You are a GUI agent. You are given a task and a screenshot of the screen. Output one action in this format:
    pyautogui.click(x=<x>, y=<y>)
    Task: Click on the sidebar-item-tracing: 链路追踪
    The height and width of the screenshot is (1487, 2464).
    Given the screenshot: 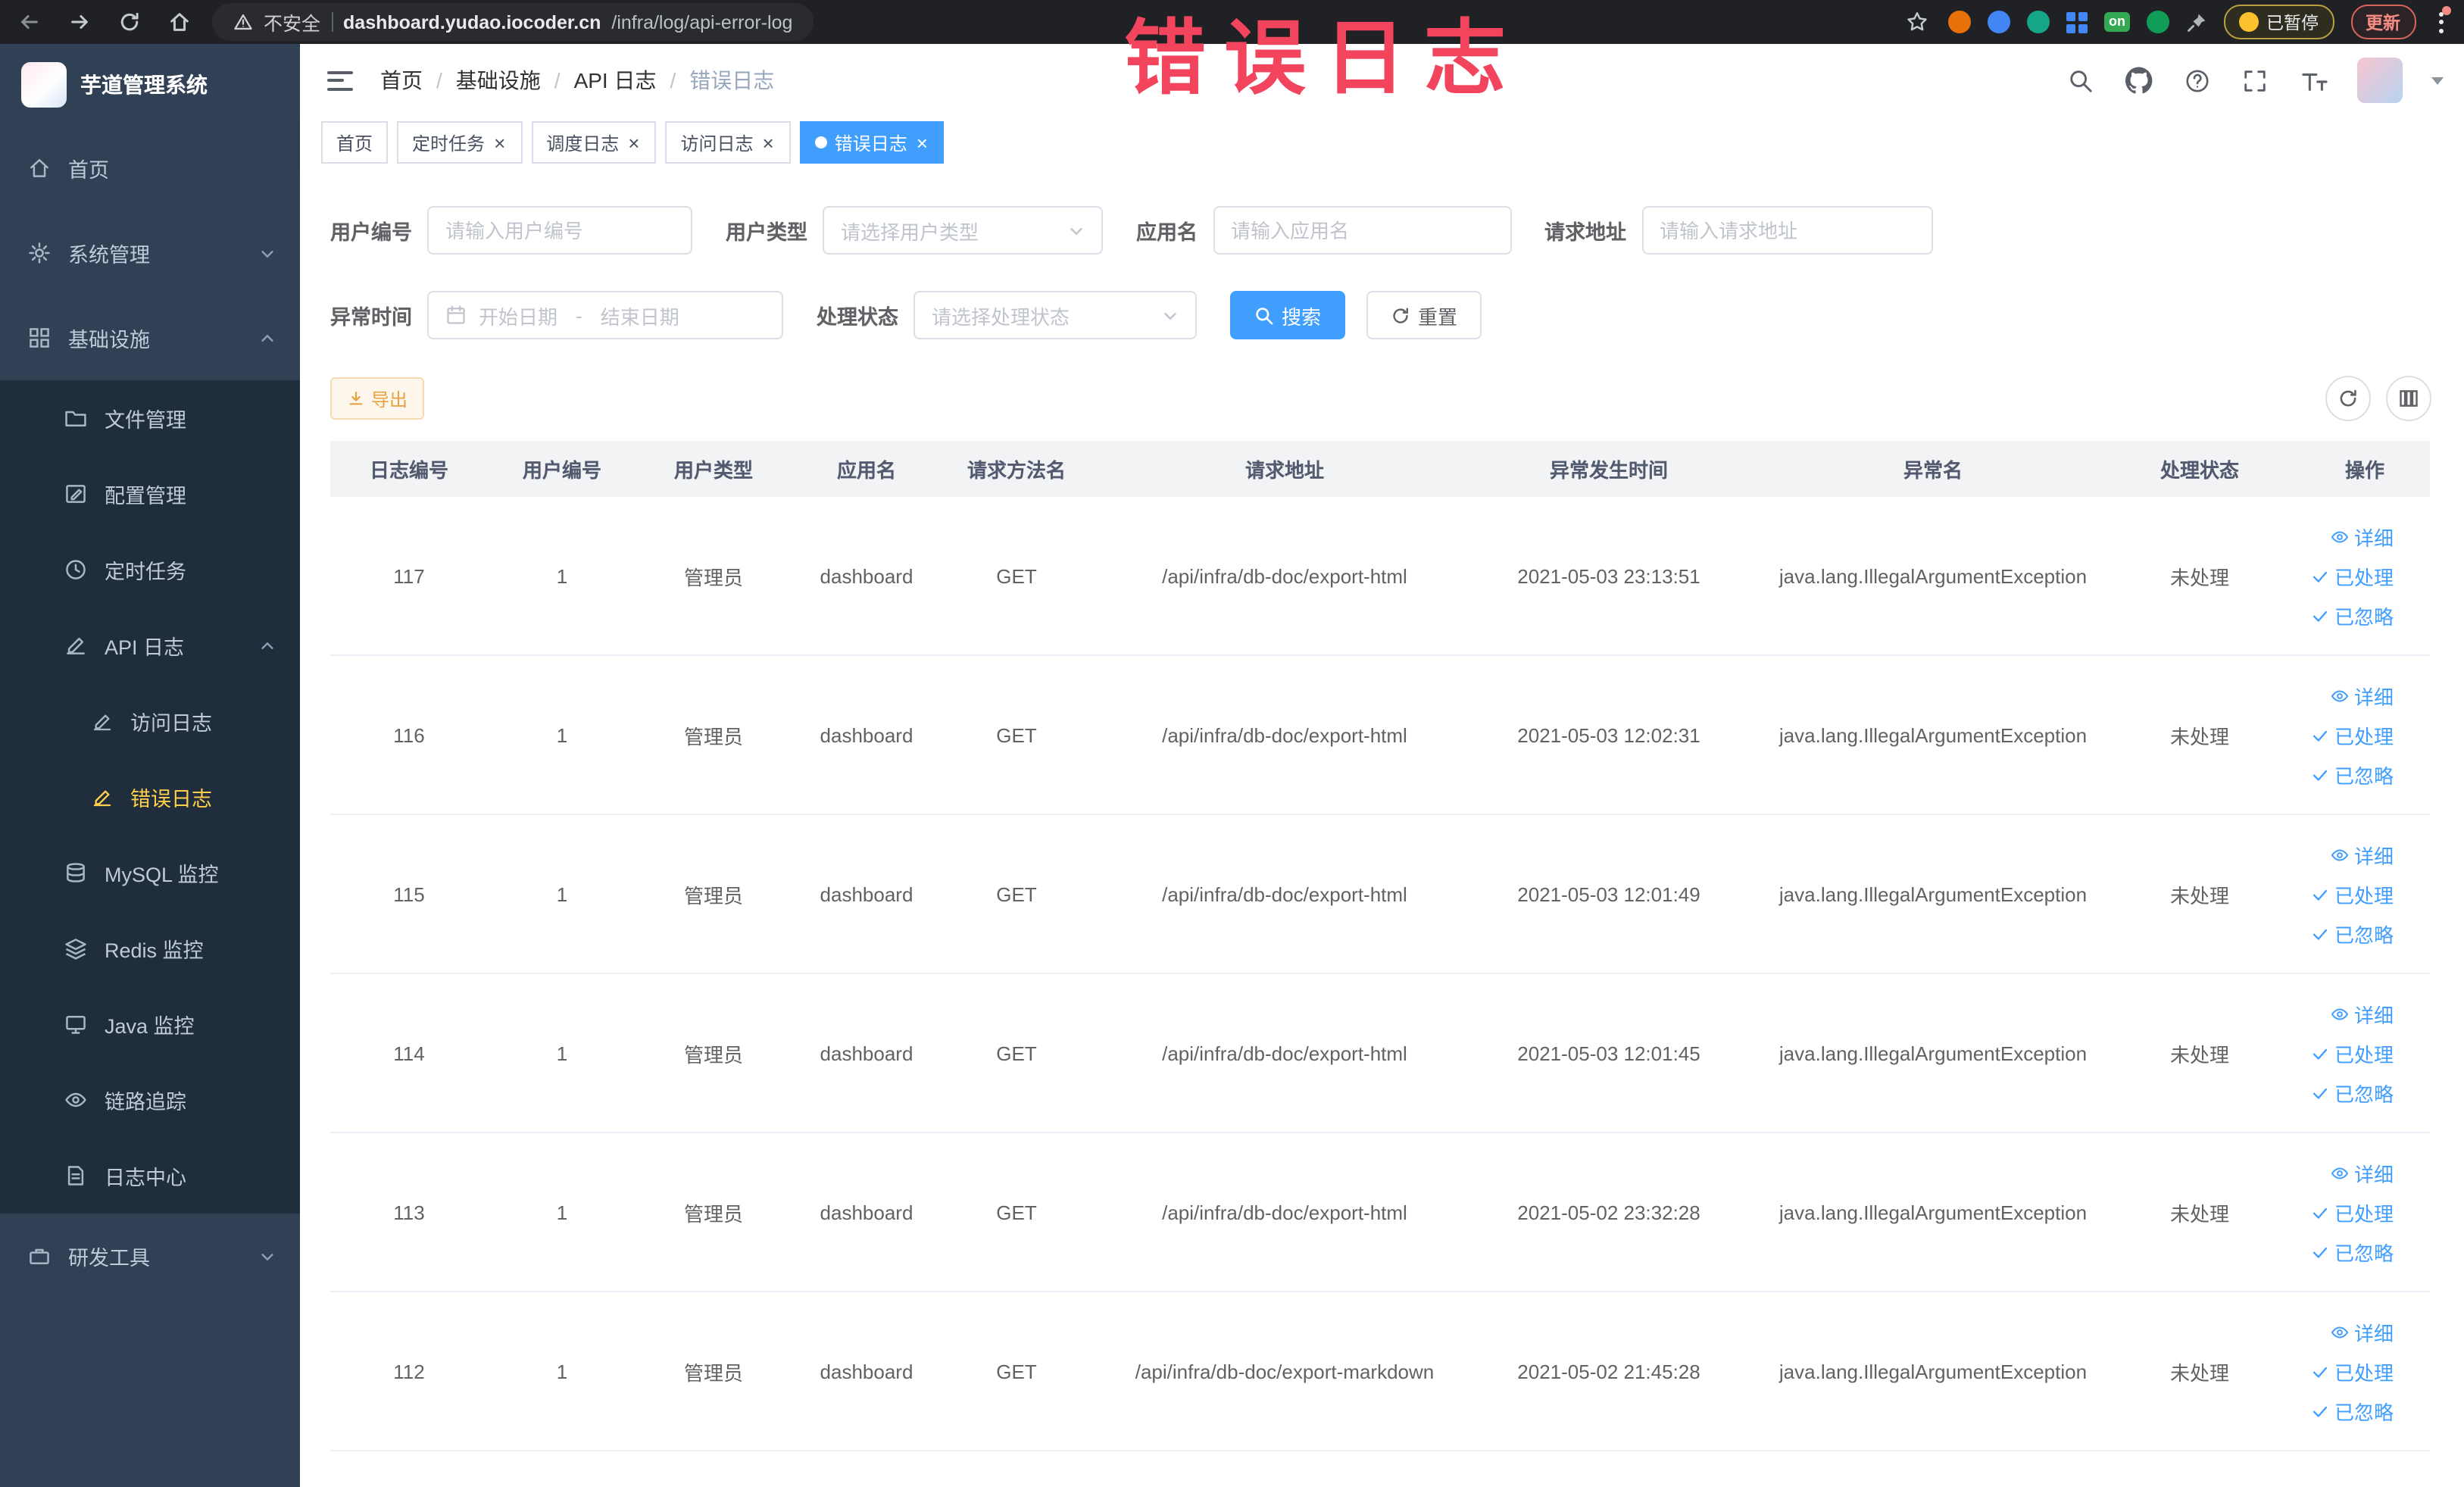 What is the action you would take?
    pyautogui.click(x=150, y=1100)
    